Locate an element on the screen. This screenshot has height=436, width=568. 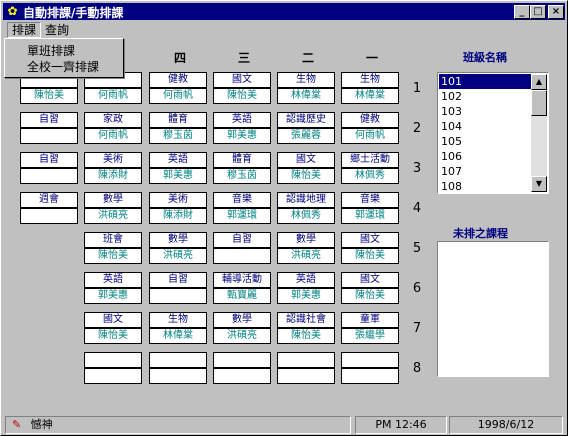
timetable-cell: 認識歷史 張麗蓉 is located at coordinates (306, 128).